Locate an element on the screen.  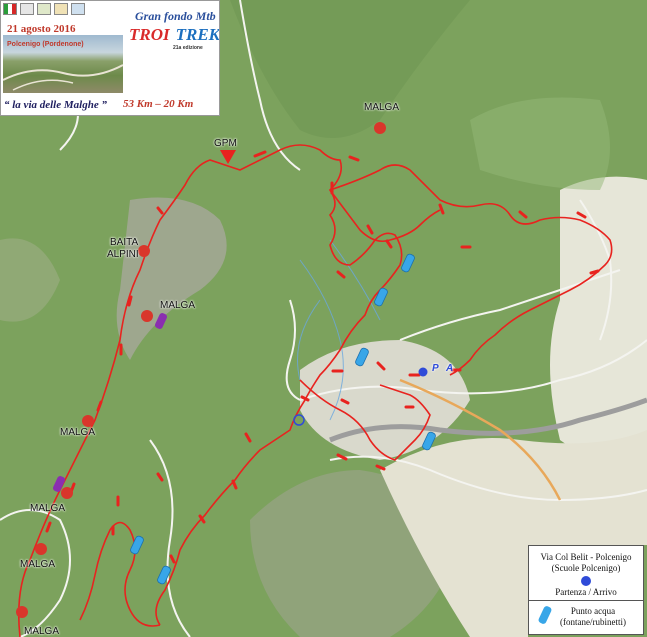
brand-part-2: TREK is located at coordinates (197, 34).